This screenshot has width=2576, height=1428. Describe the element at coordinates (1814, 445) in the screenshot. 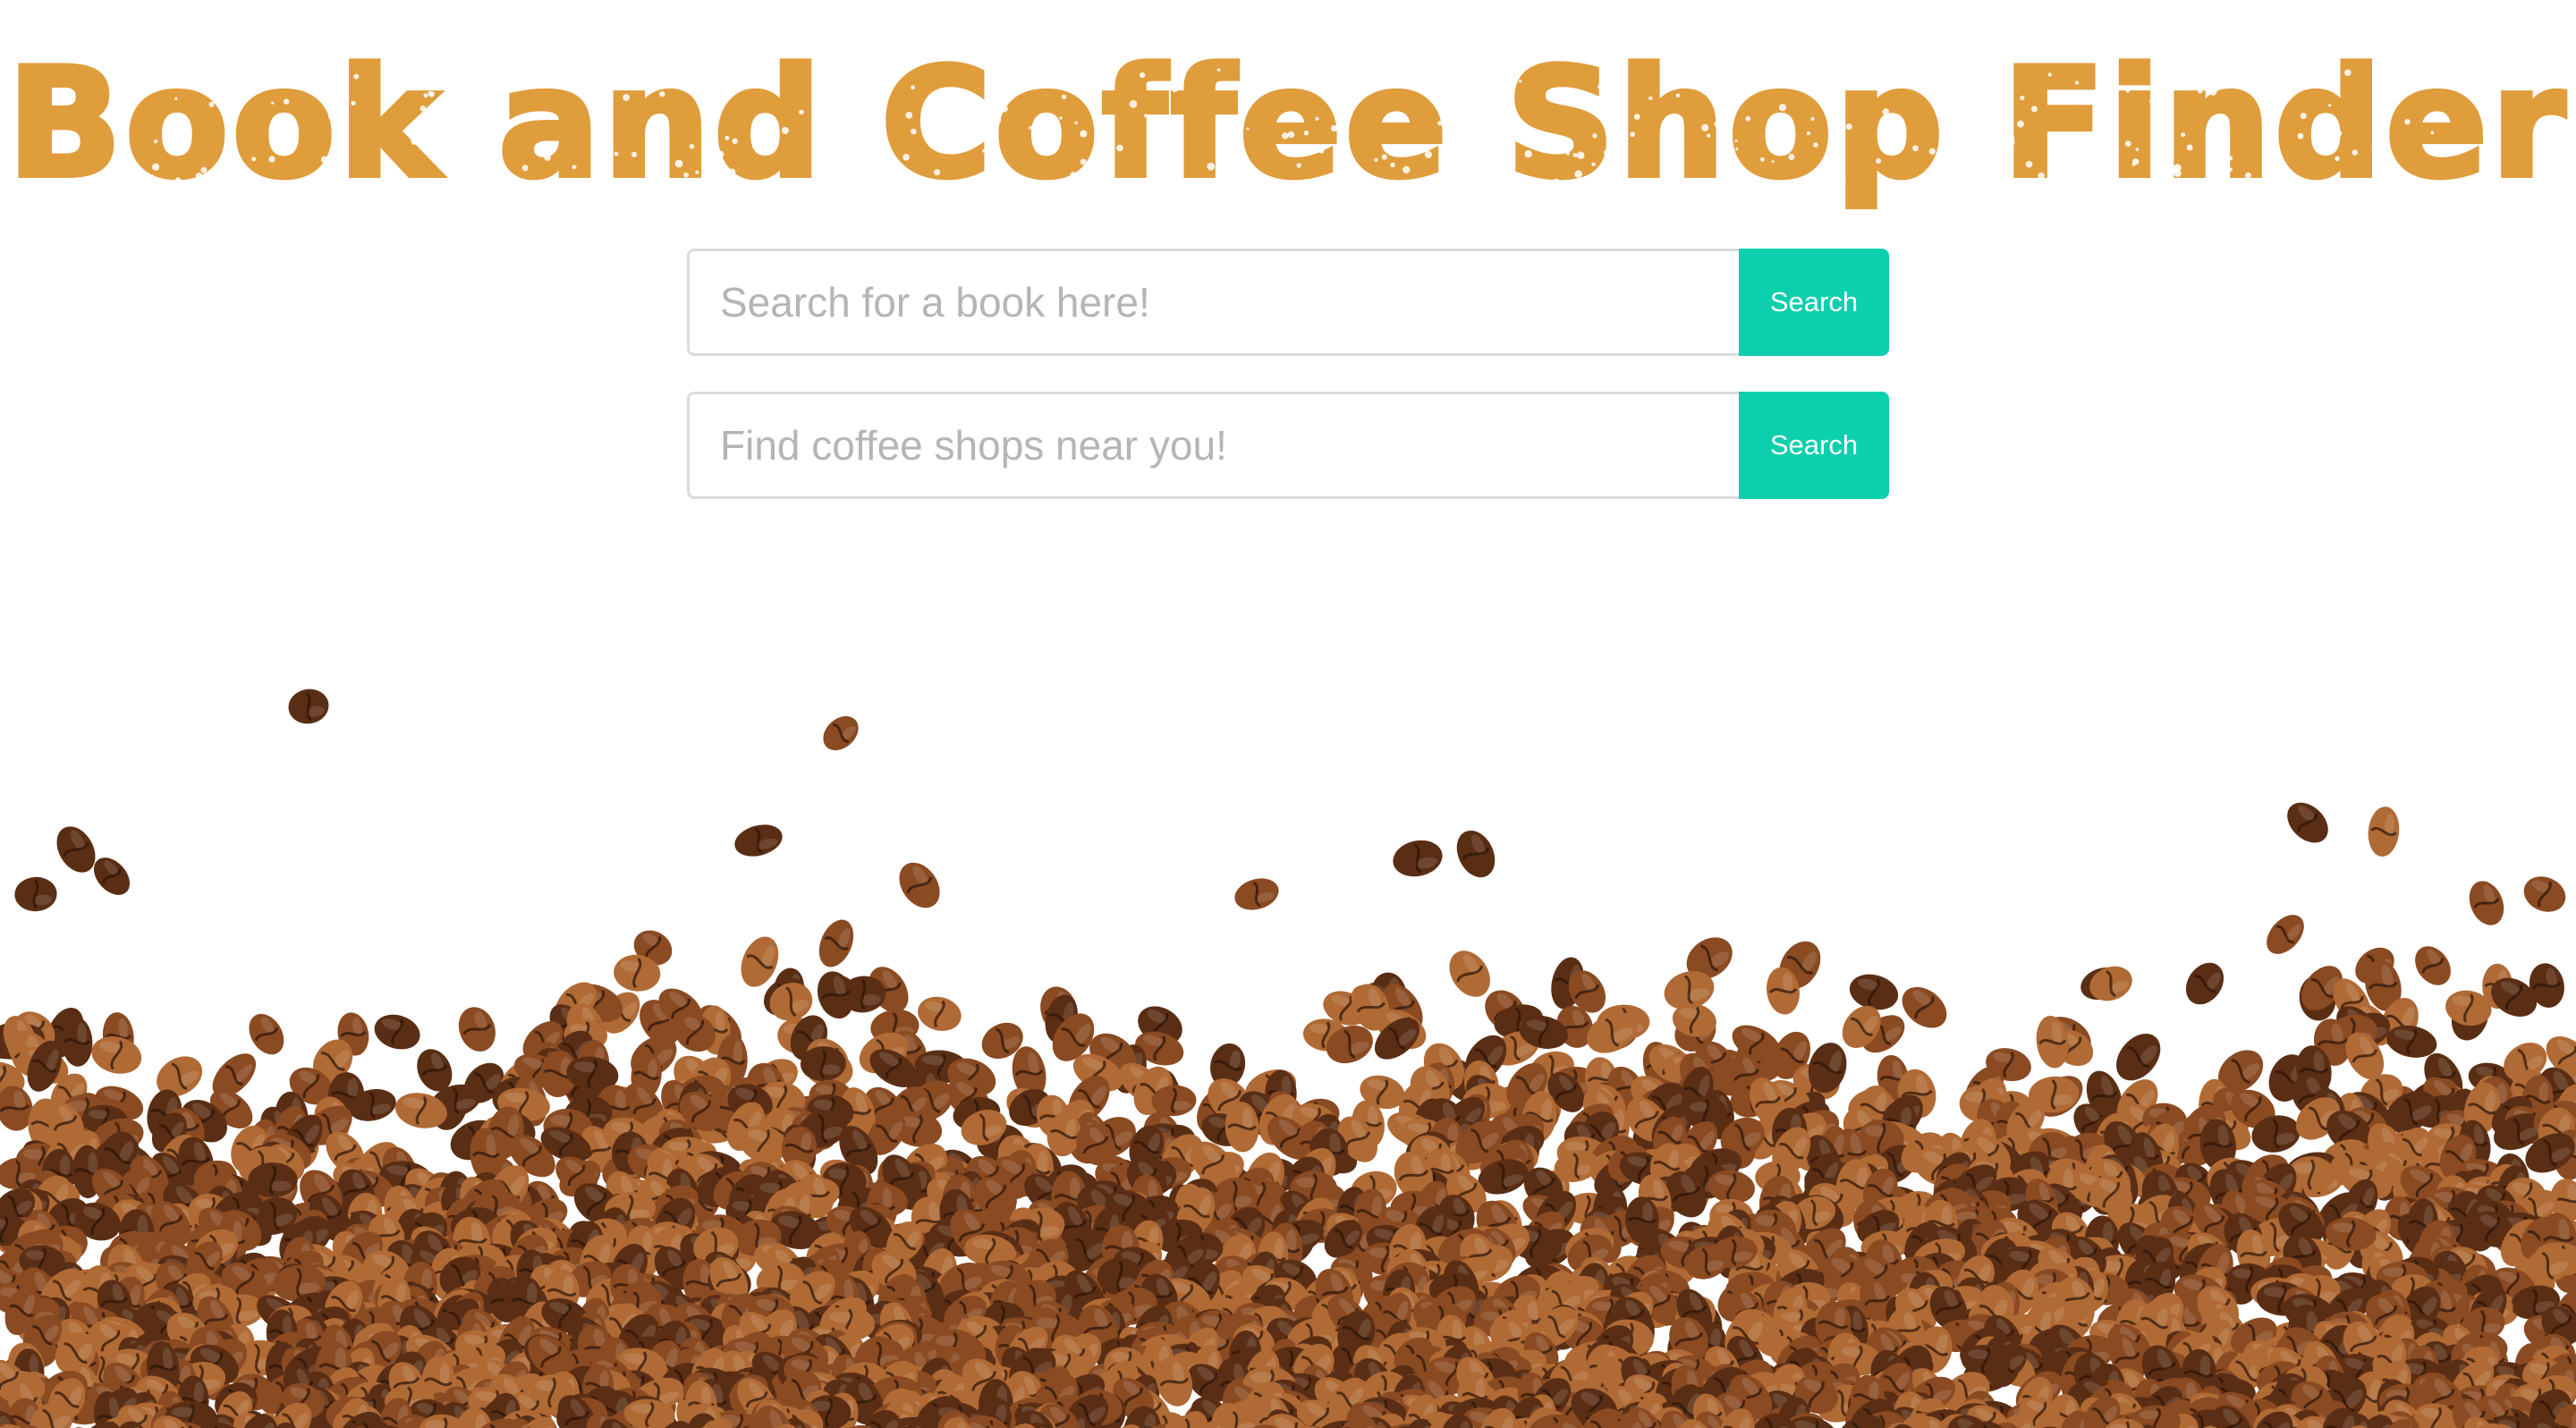

I see `coffee-search-button: Search` at that location.